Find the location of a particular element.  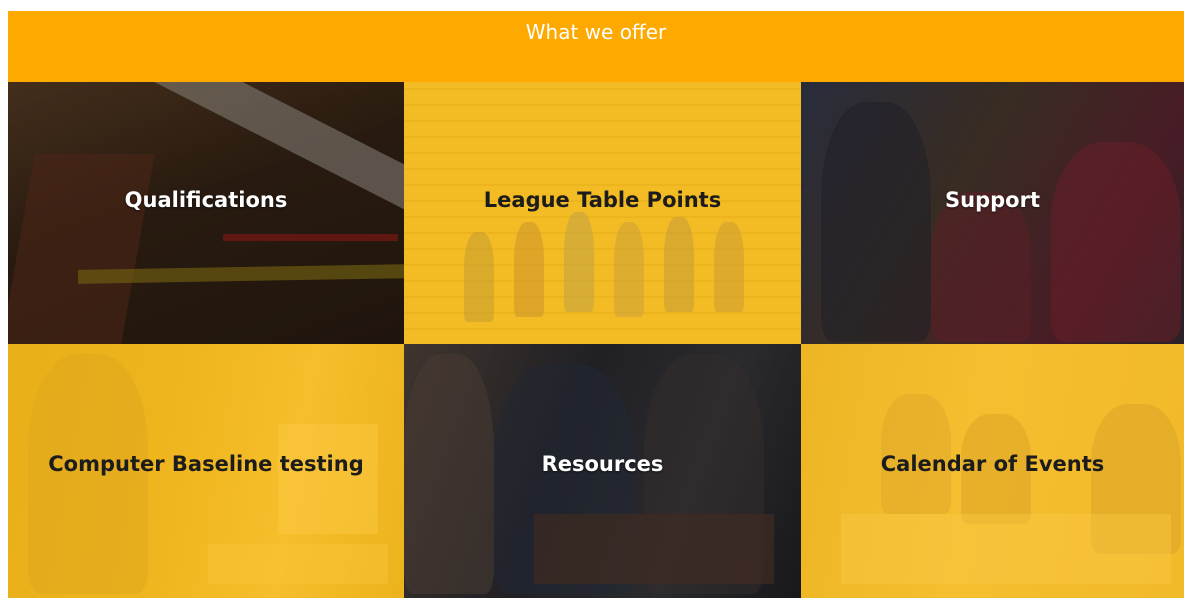

tile-label: League Table Points is located at coordinates (602, 200).